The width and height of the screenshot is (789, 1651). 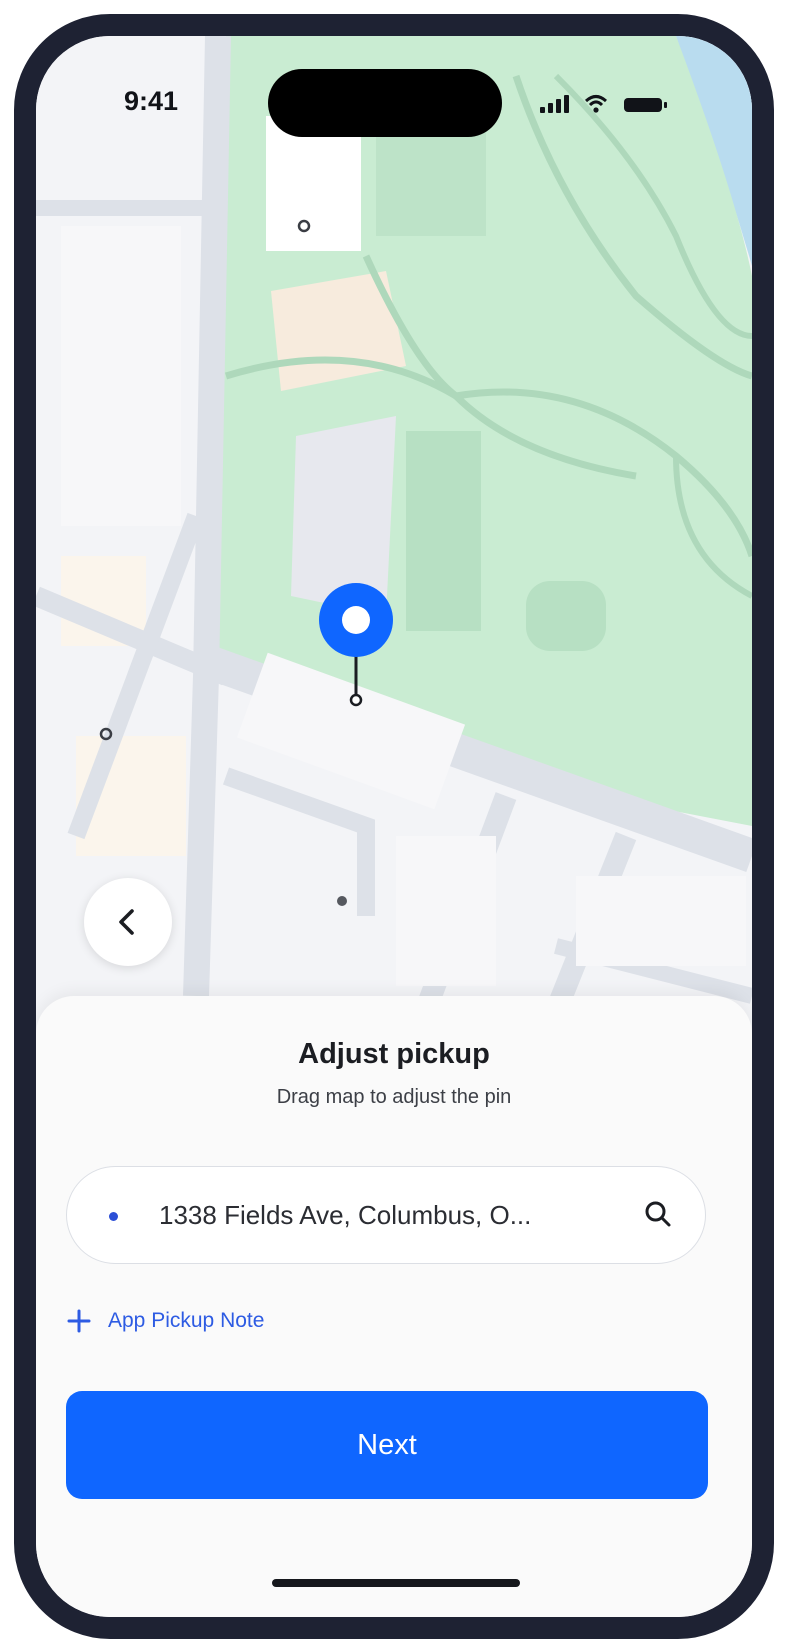 What do you see at coordinates (554, 104) in the screenshot?
I see `cellular-signal-icon` at bounding box center [554, 104].